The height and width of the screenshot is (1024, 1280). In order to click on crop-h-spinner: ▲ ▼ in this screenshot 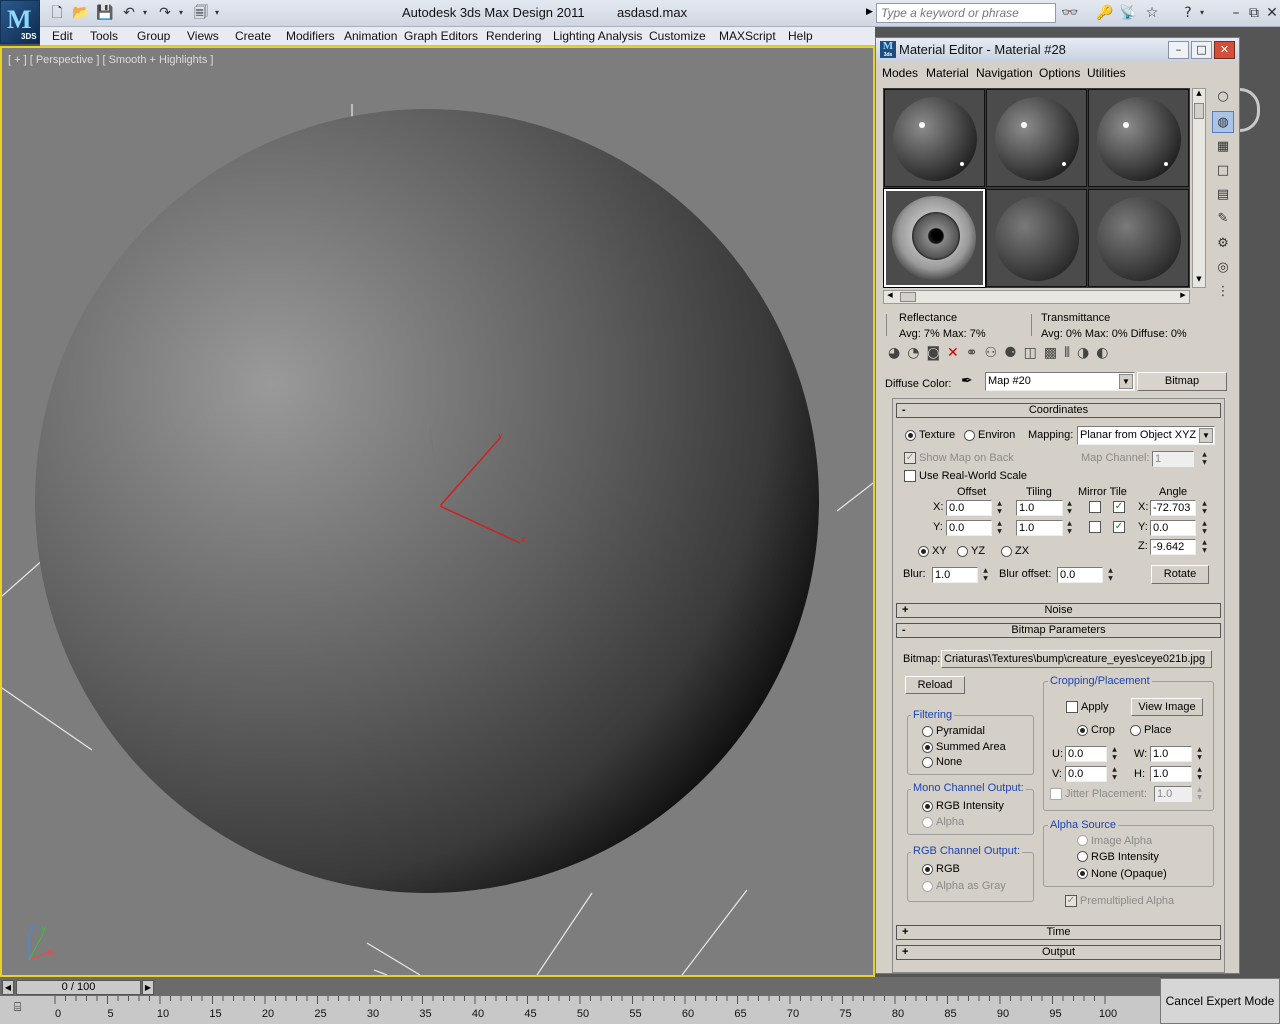, I will do `click(1199, 774)`.